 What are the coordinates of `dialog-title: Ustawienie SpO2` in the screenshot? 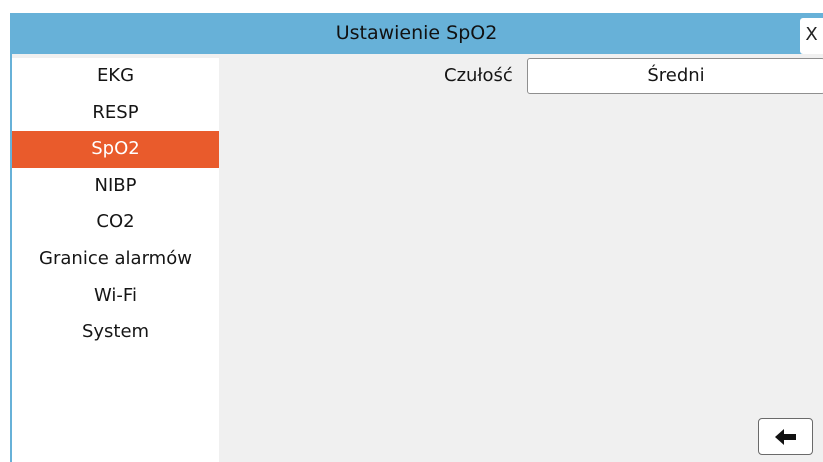 It's located at (416, 33).